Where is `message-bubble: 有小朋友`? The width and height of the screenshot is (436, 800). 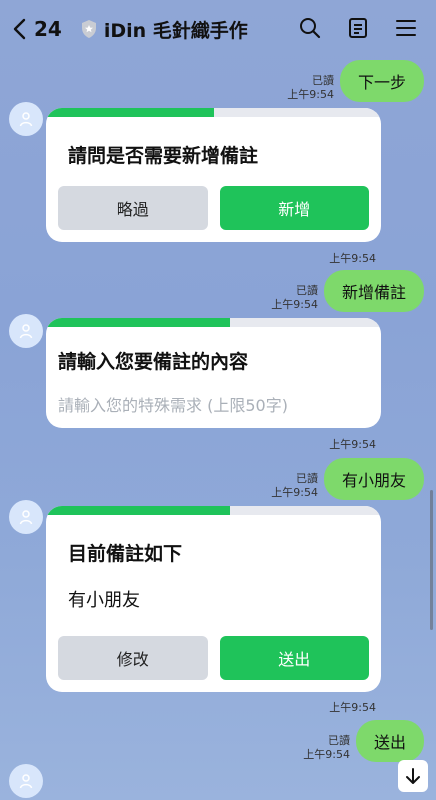
message-bubble: 有小朋友 is located at coordinates (373, 479).